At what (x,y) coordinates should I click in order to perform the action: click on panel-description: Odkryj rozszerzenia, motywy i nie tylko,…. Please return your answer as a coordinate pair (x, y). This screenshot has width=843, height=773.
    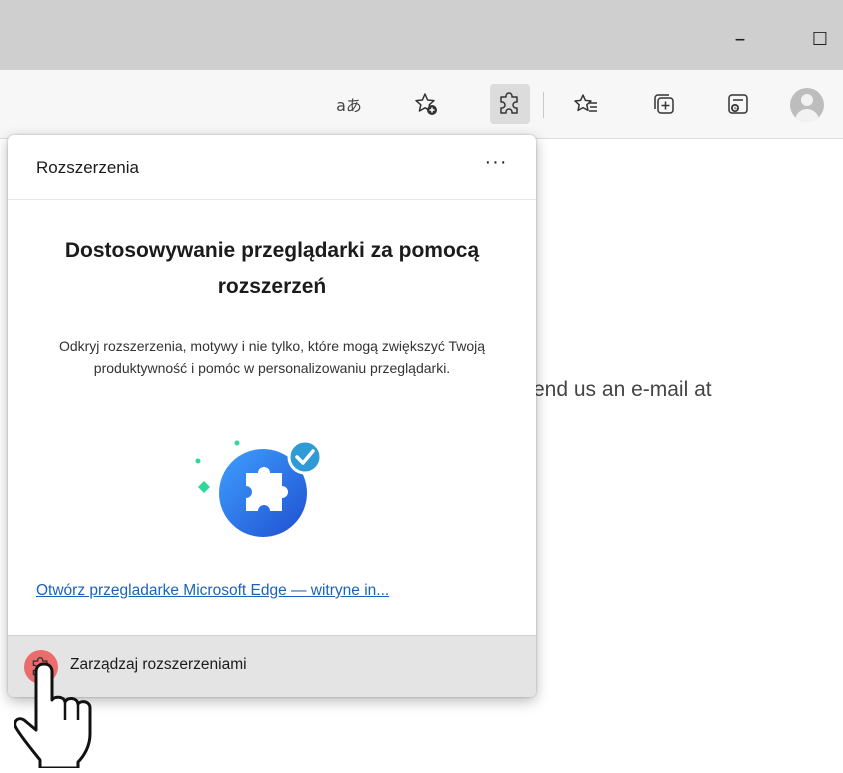
    Looking at the image, I should click on (272, 357).